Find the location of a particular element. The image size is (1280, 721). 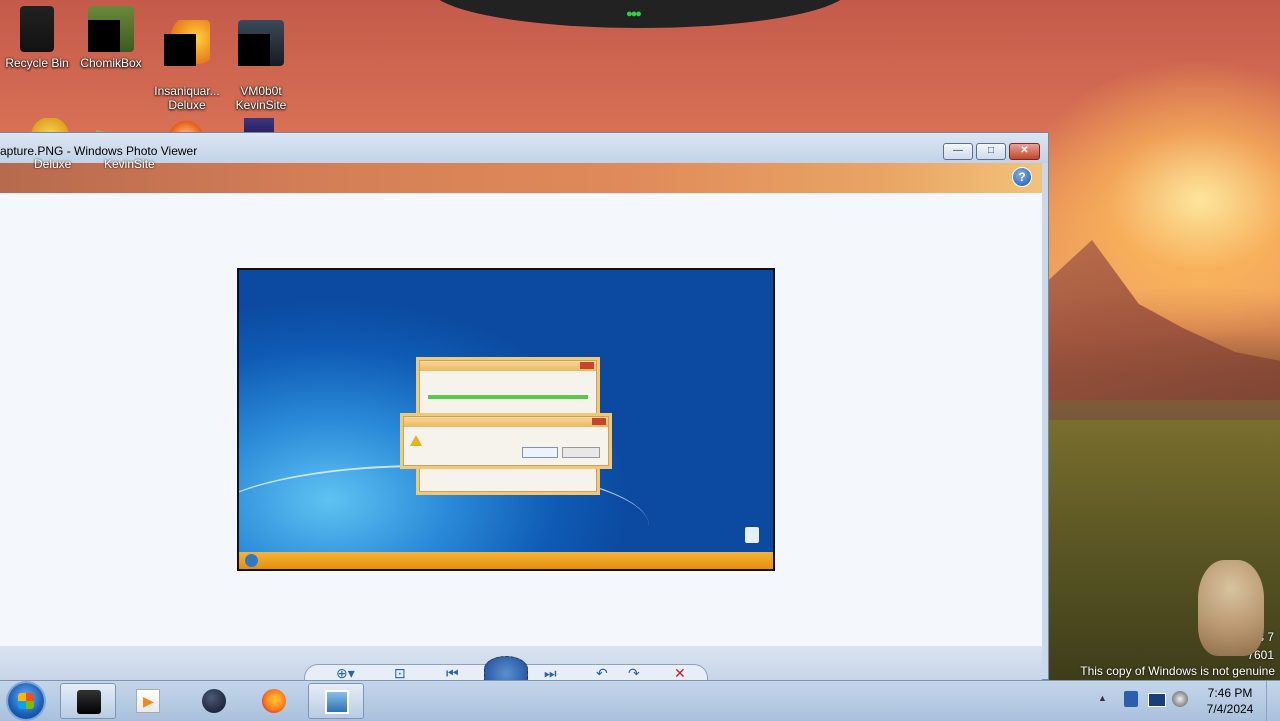

preview-taskbar is located at coordinates (506, 560).